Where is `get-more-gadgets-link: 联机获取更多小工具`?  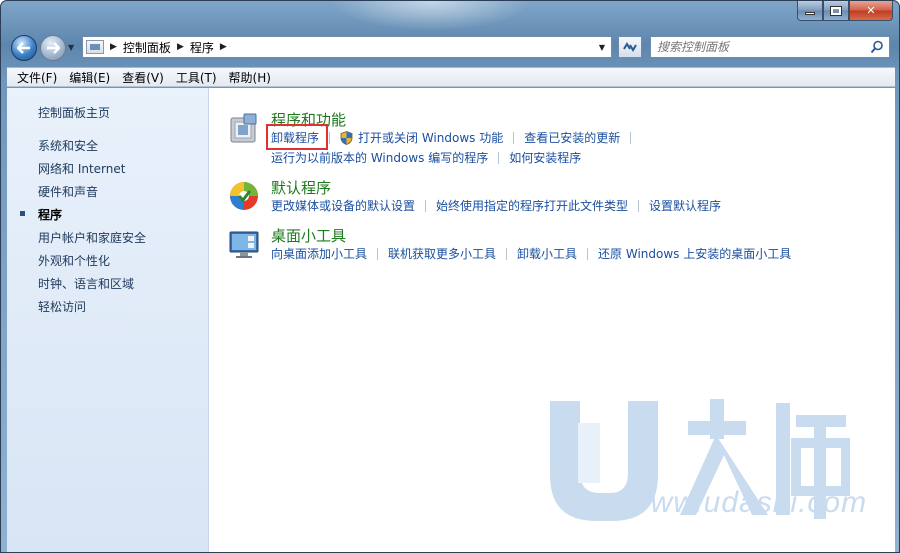 get-more-gadgets-link: 联机获取更多小工具 is located at coordinates (442, 253).